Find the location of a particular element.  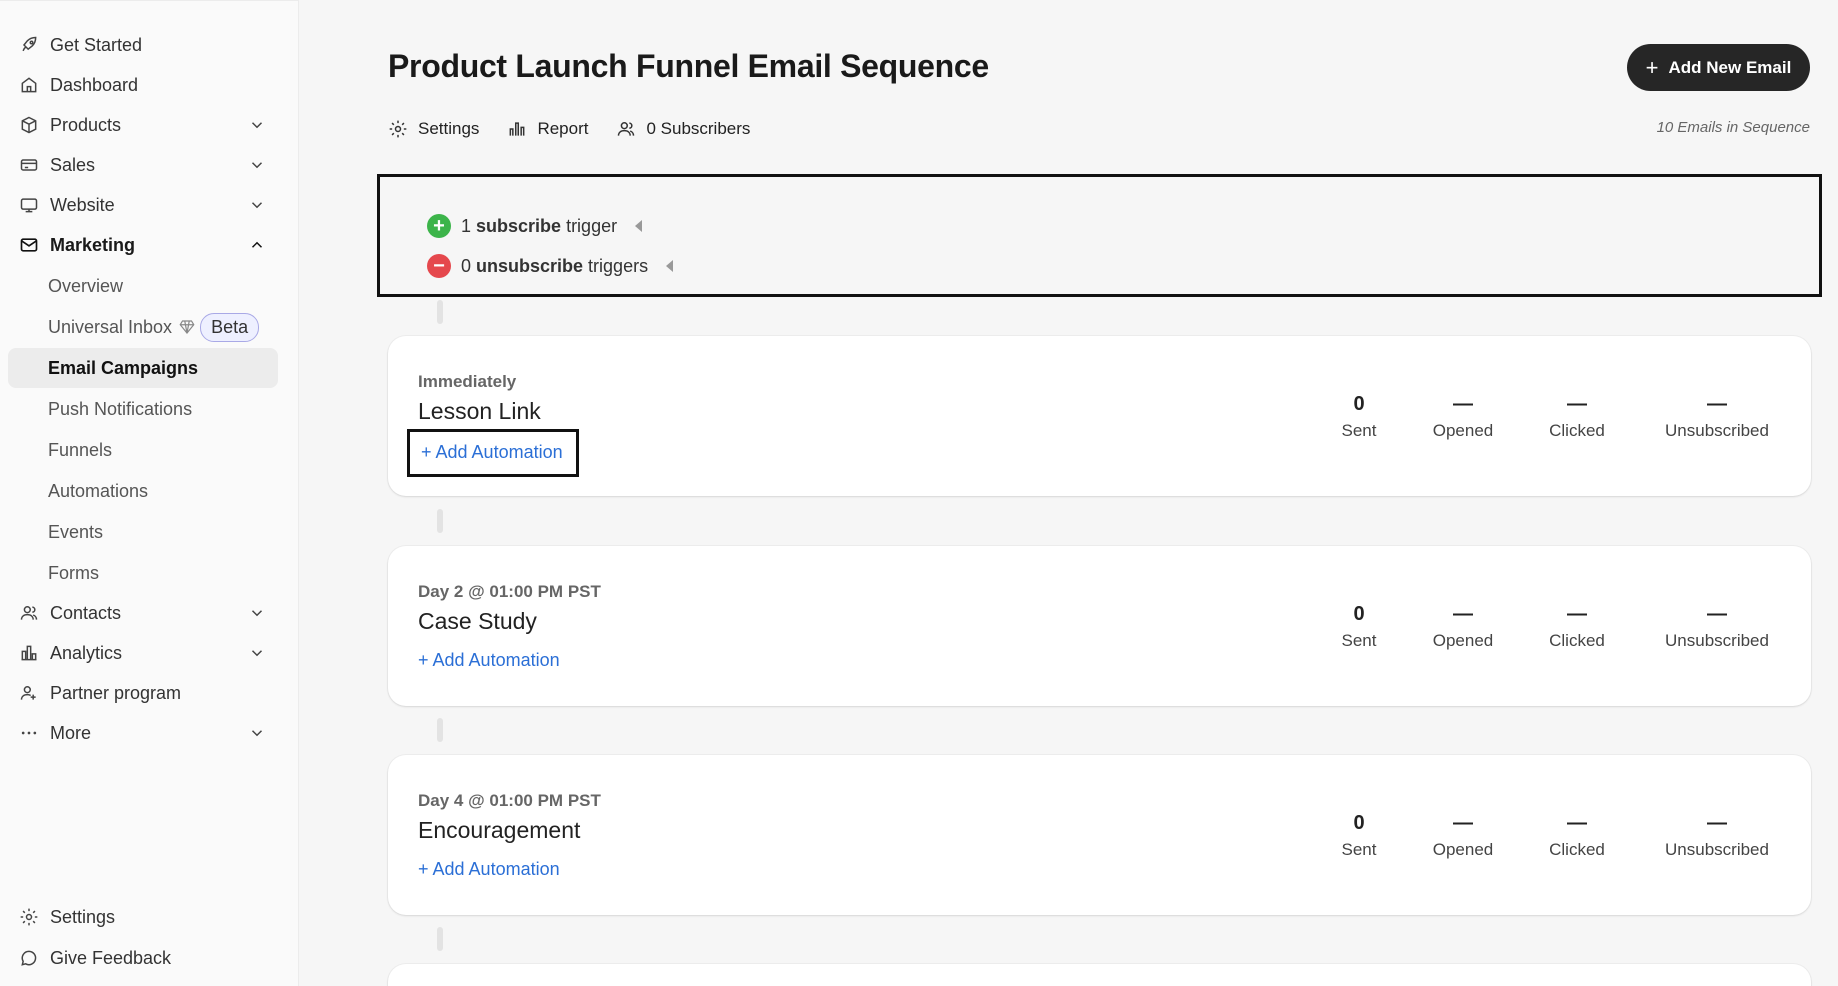

sidebar-subitem-label: Universal Inbox is located at coordinates (110, 326).